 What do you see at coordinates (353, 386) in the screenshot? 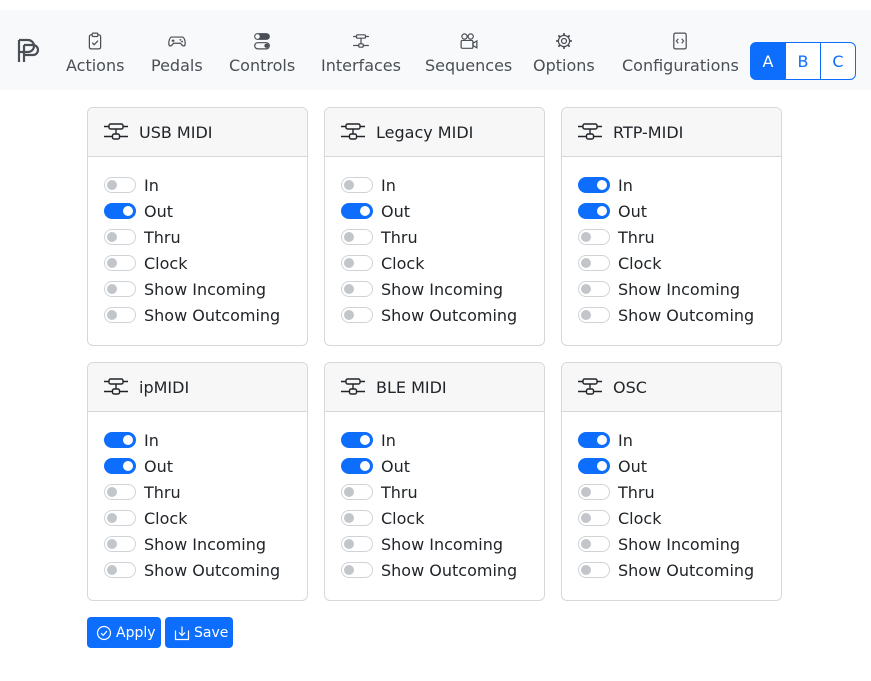
I see `interface-icon` at bounding box center [353, 386].